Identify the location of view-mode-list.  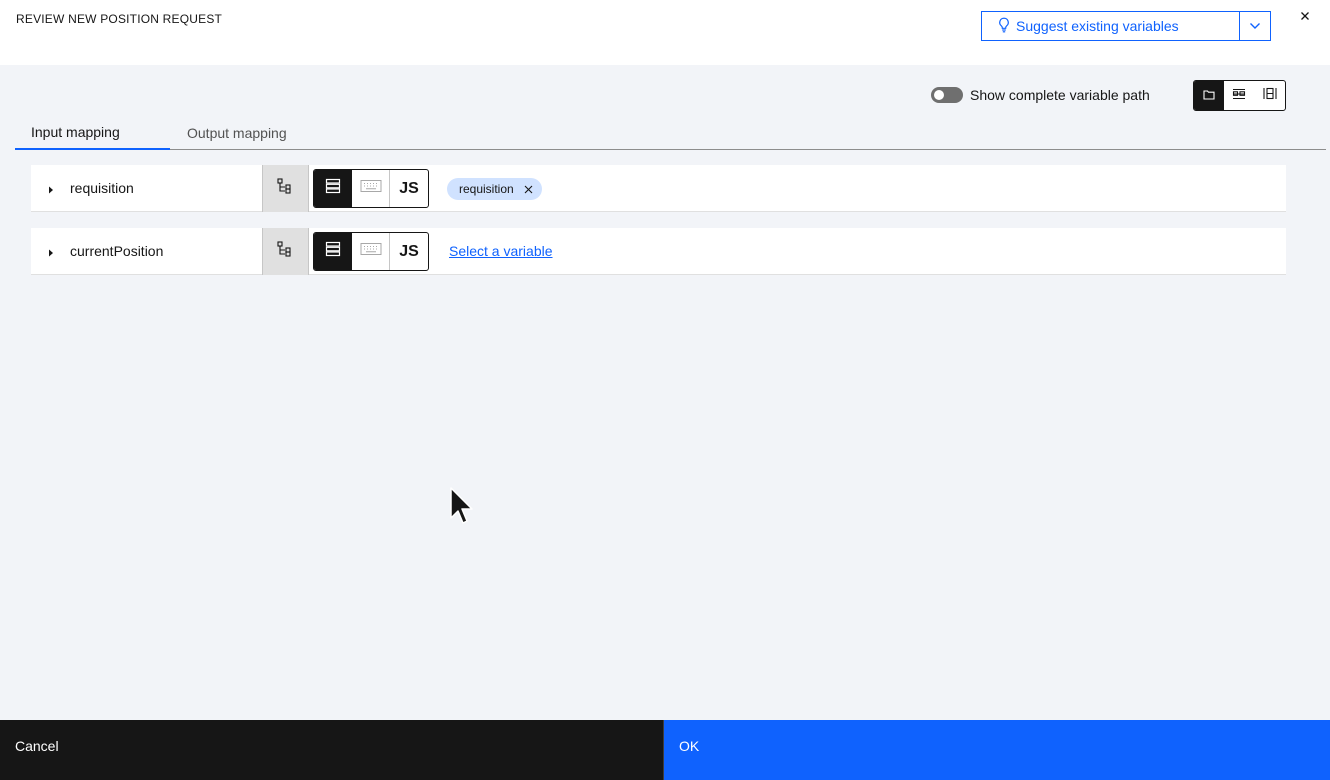
(1239, 95).